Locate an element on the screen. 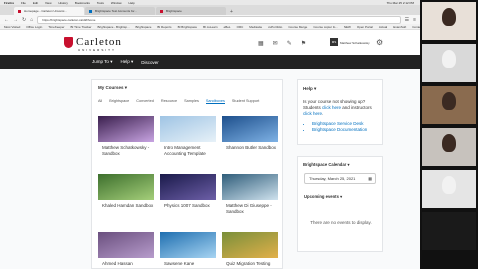 The image size is (478, 269). course-card: Matthew Schatkowsky - Sandbox is located at coordinates (126, 136).